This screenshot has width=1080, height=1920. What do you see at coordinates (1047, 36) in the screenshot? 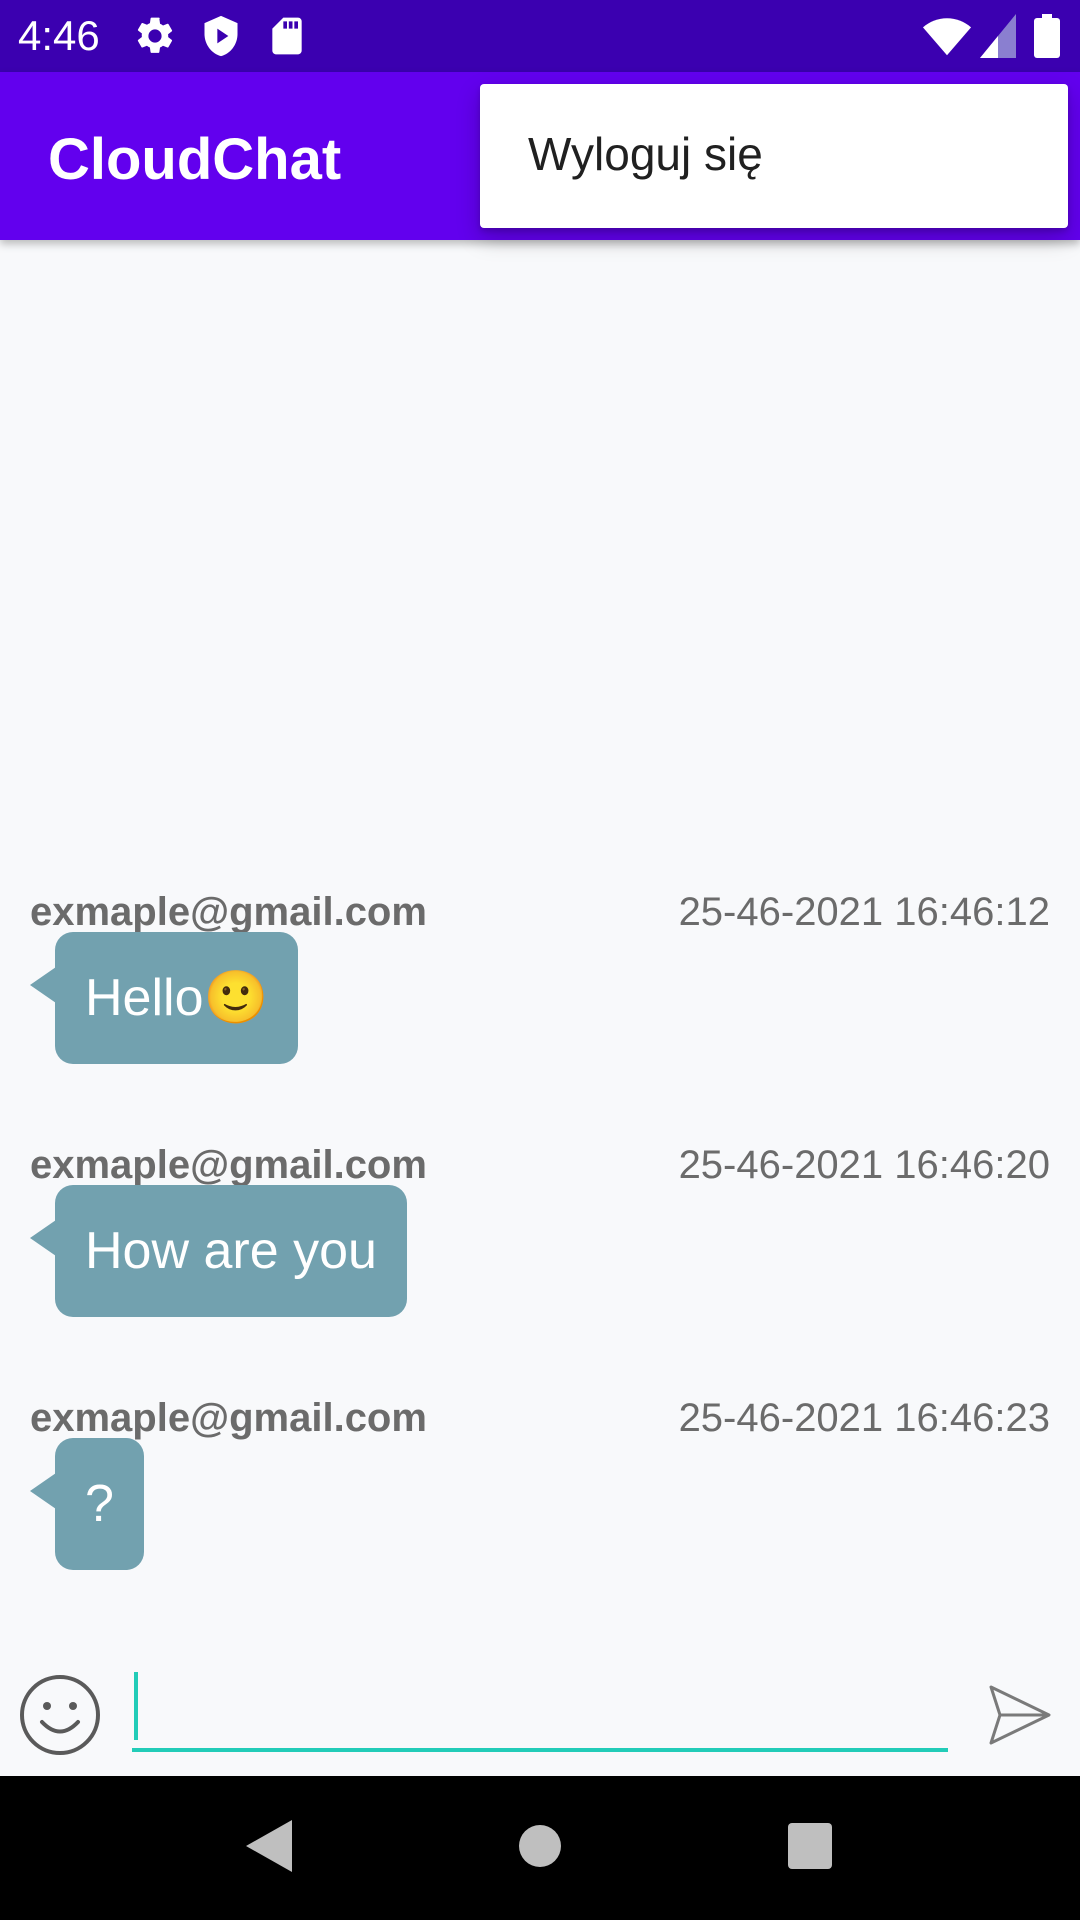
I see `battery-icon` at bounding box center [1047, 36].